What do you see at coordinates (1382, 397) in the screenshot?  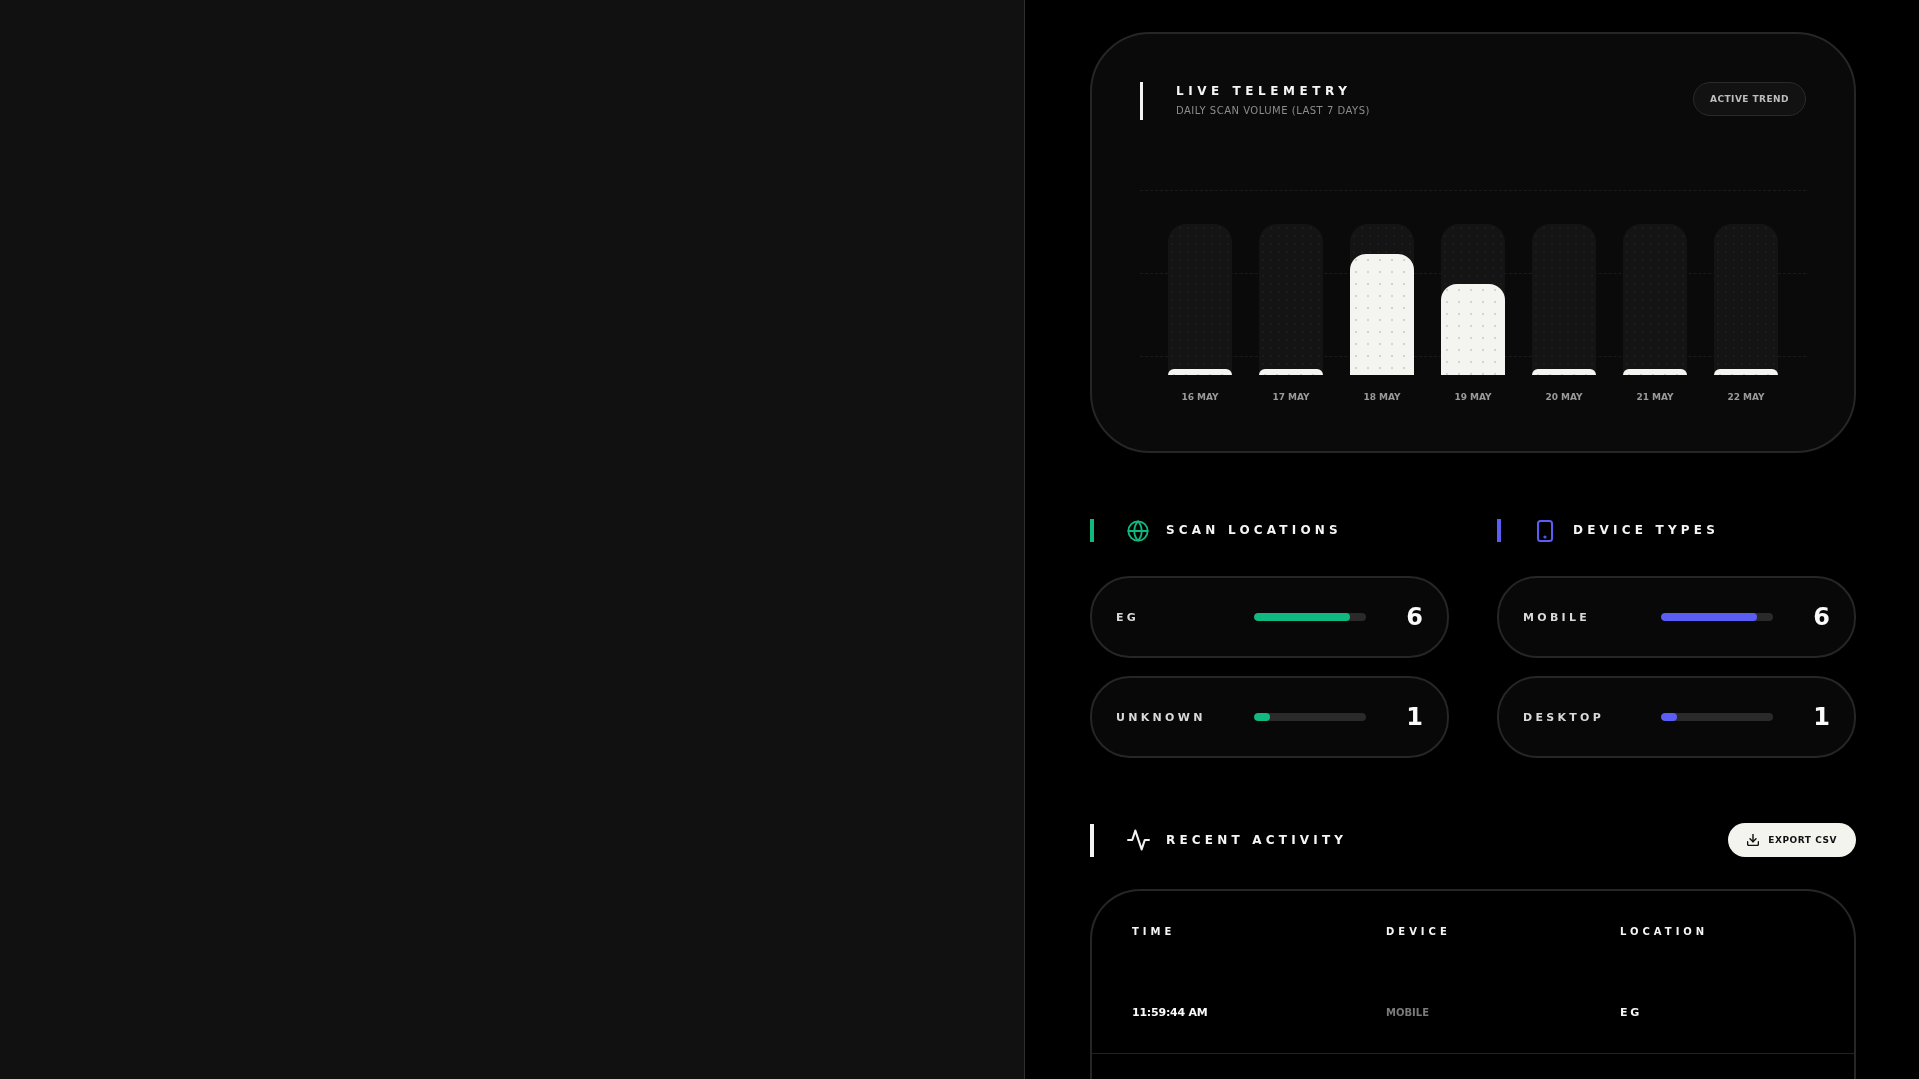 I see `date-label: 18 MAY` at bounding box center [1382, 397].